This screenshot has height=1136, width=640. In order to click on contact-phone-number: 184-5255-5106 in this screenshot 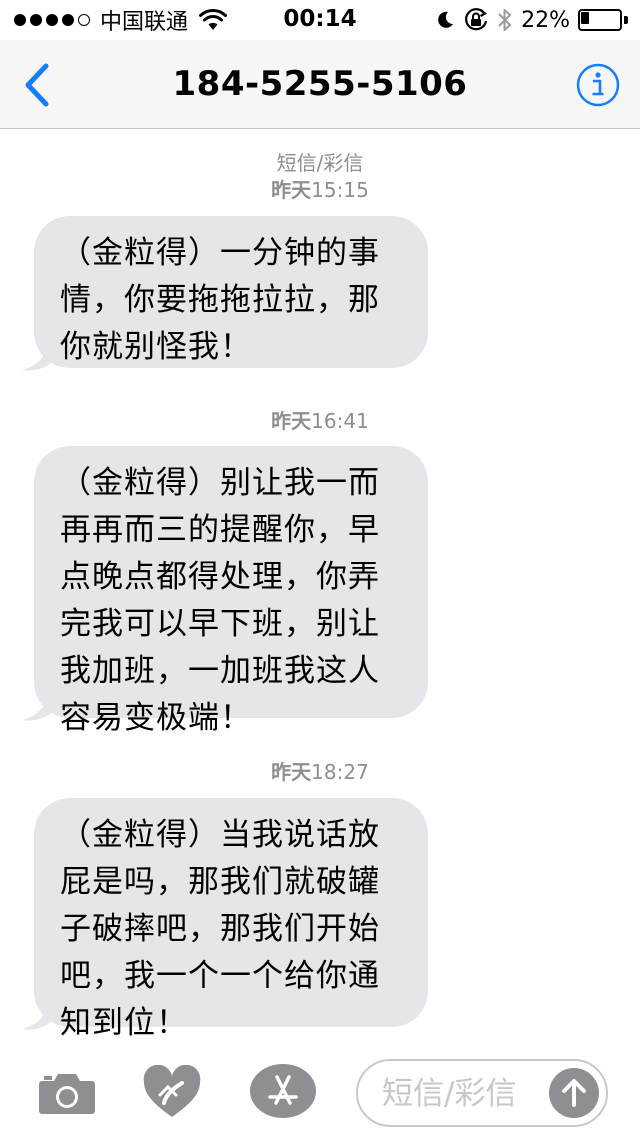, I will do `click(320, 84)`.